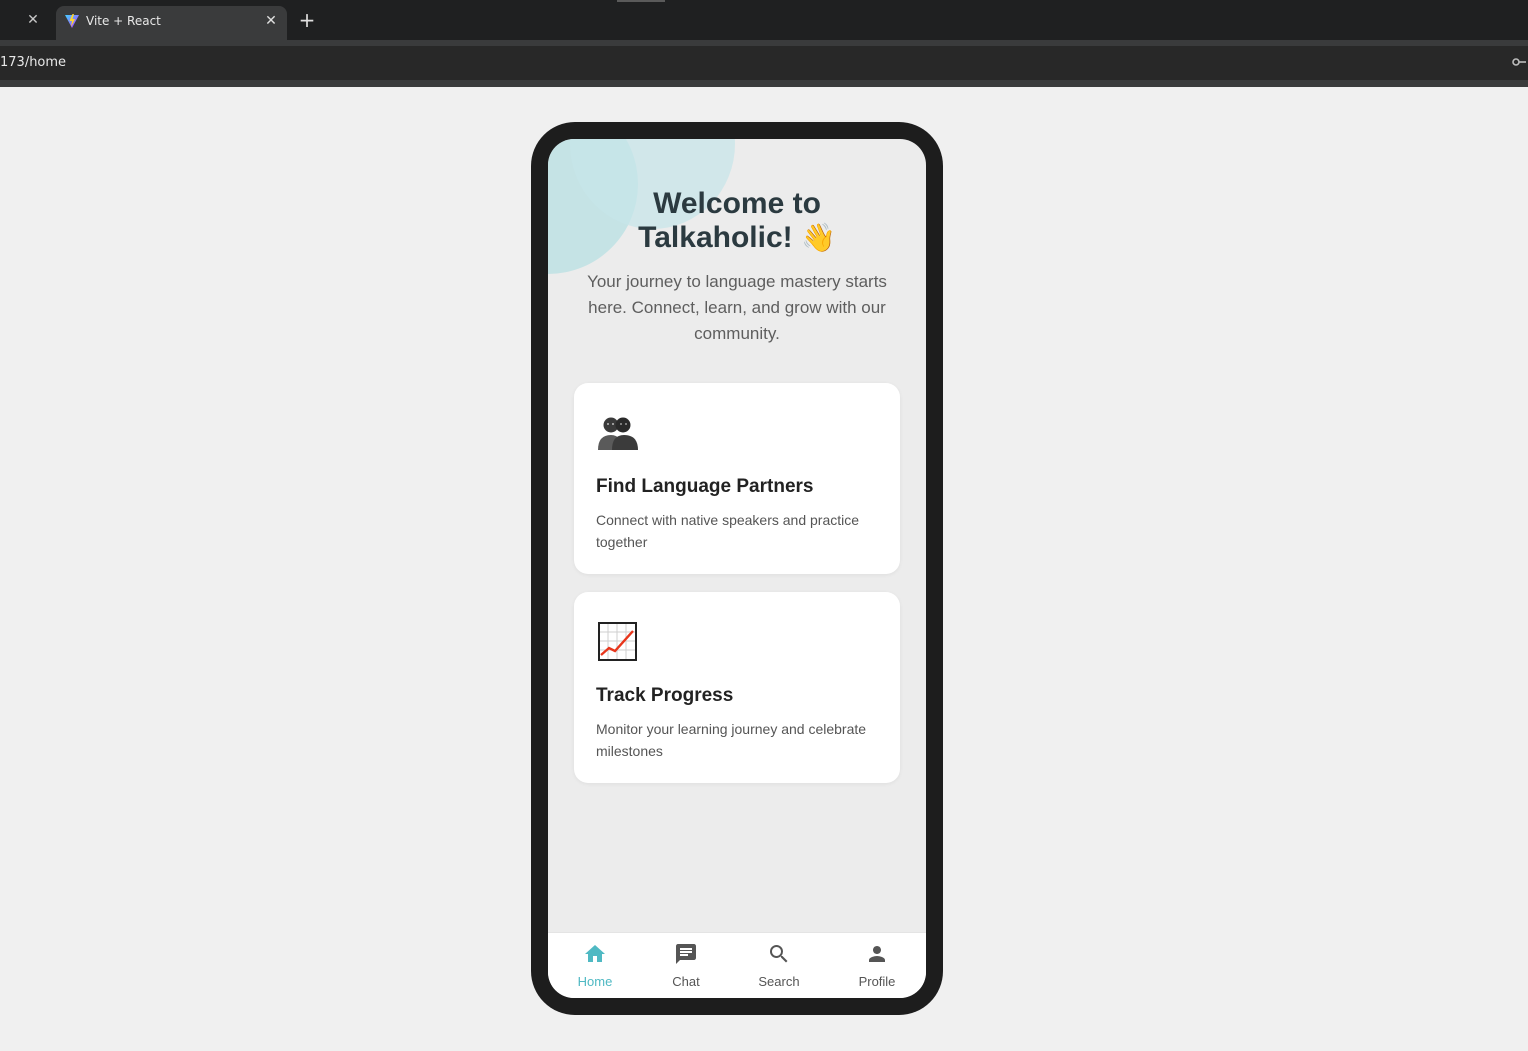 The width and height of the screenshot is (1528, 1051). What do you see at coordinates (595, 953) in the screenshot?
I see `home-icon` at bounding box center [595, 953].